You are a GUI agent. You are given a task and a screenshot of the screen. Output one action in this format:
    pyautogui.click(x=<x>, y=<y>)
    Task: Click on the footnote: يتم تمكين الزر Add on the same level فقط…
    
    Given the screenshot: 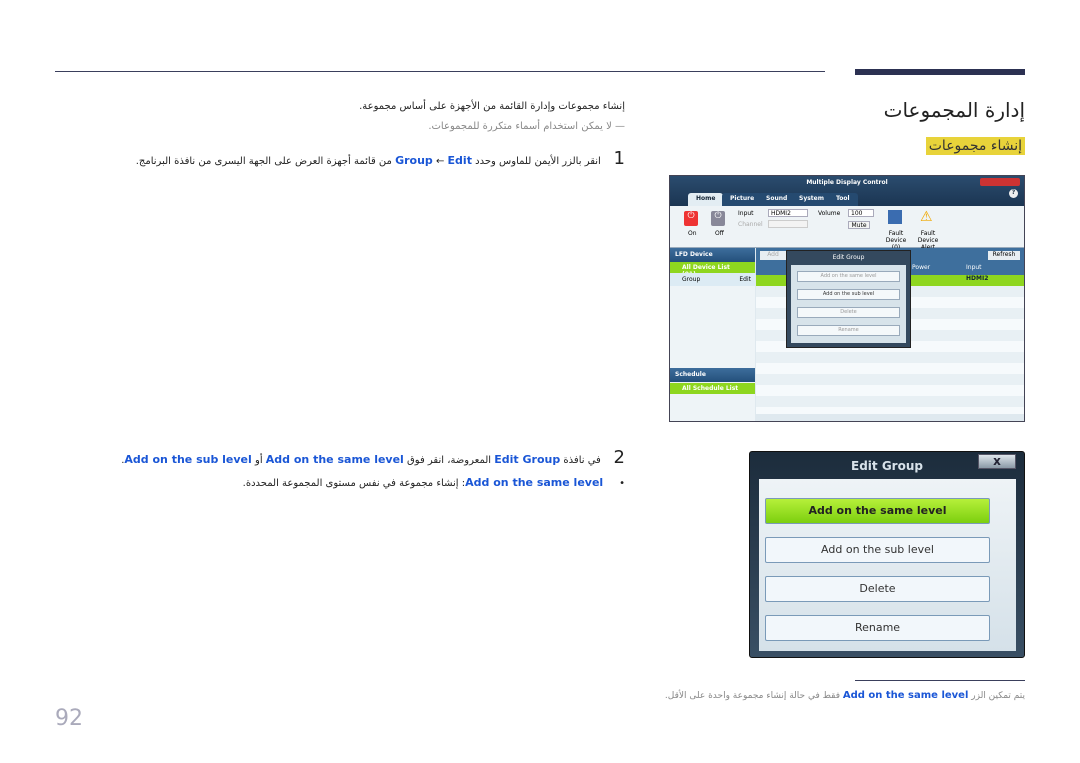 What is the action you would take?
    pyautogui.click(x=845, y=695)
    